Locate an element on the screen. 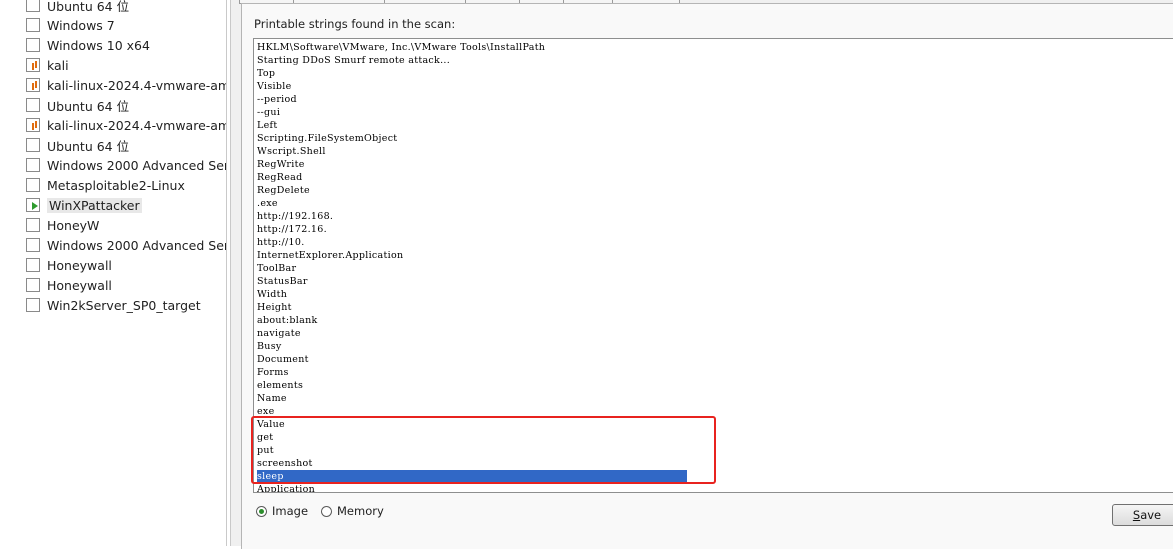 This screenshot has width=1173, height=549. sidebar-vm-label: Windows 10 x64 is located at coordinates (98, 45).